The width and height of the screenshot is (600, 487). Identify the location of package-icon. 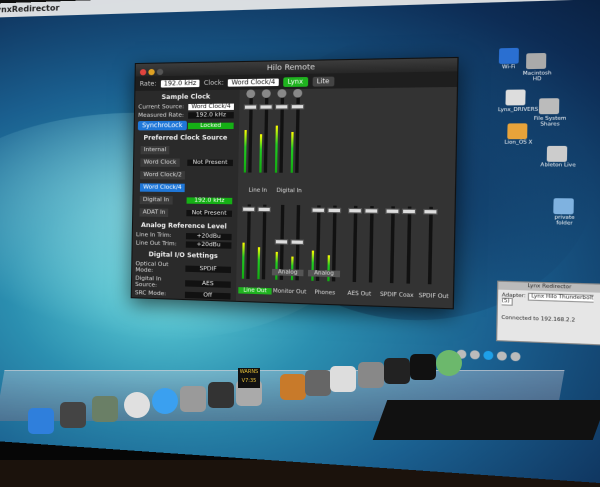
(517, 131).